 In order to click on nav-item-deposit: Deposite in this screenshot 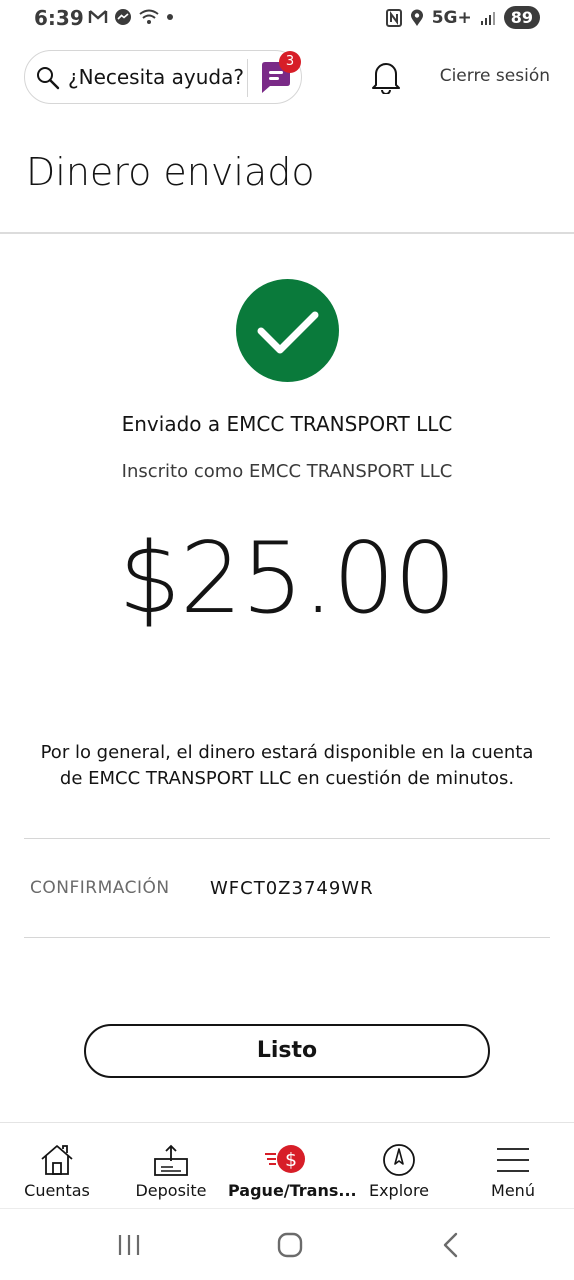, I will do `click(171, 1166)`.